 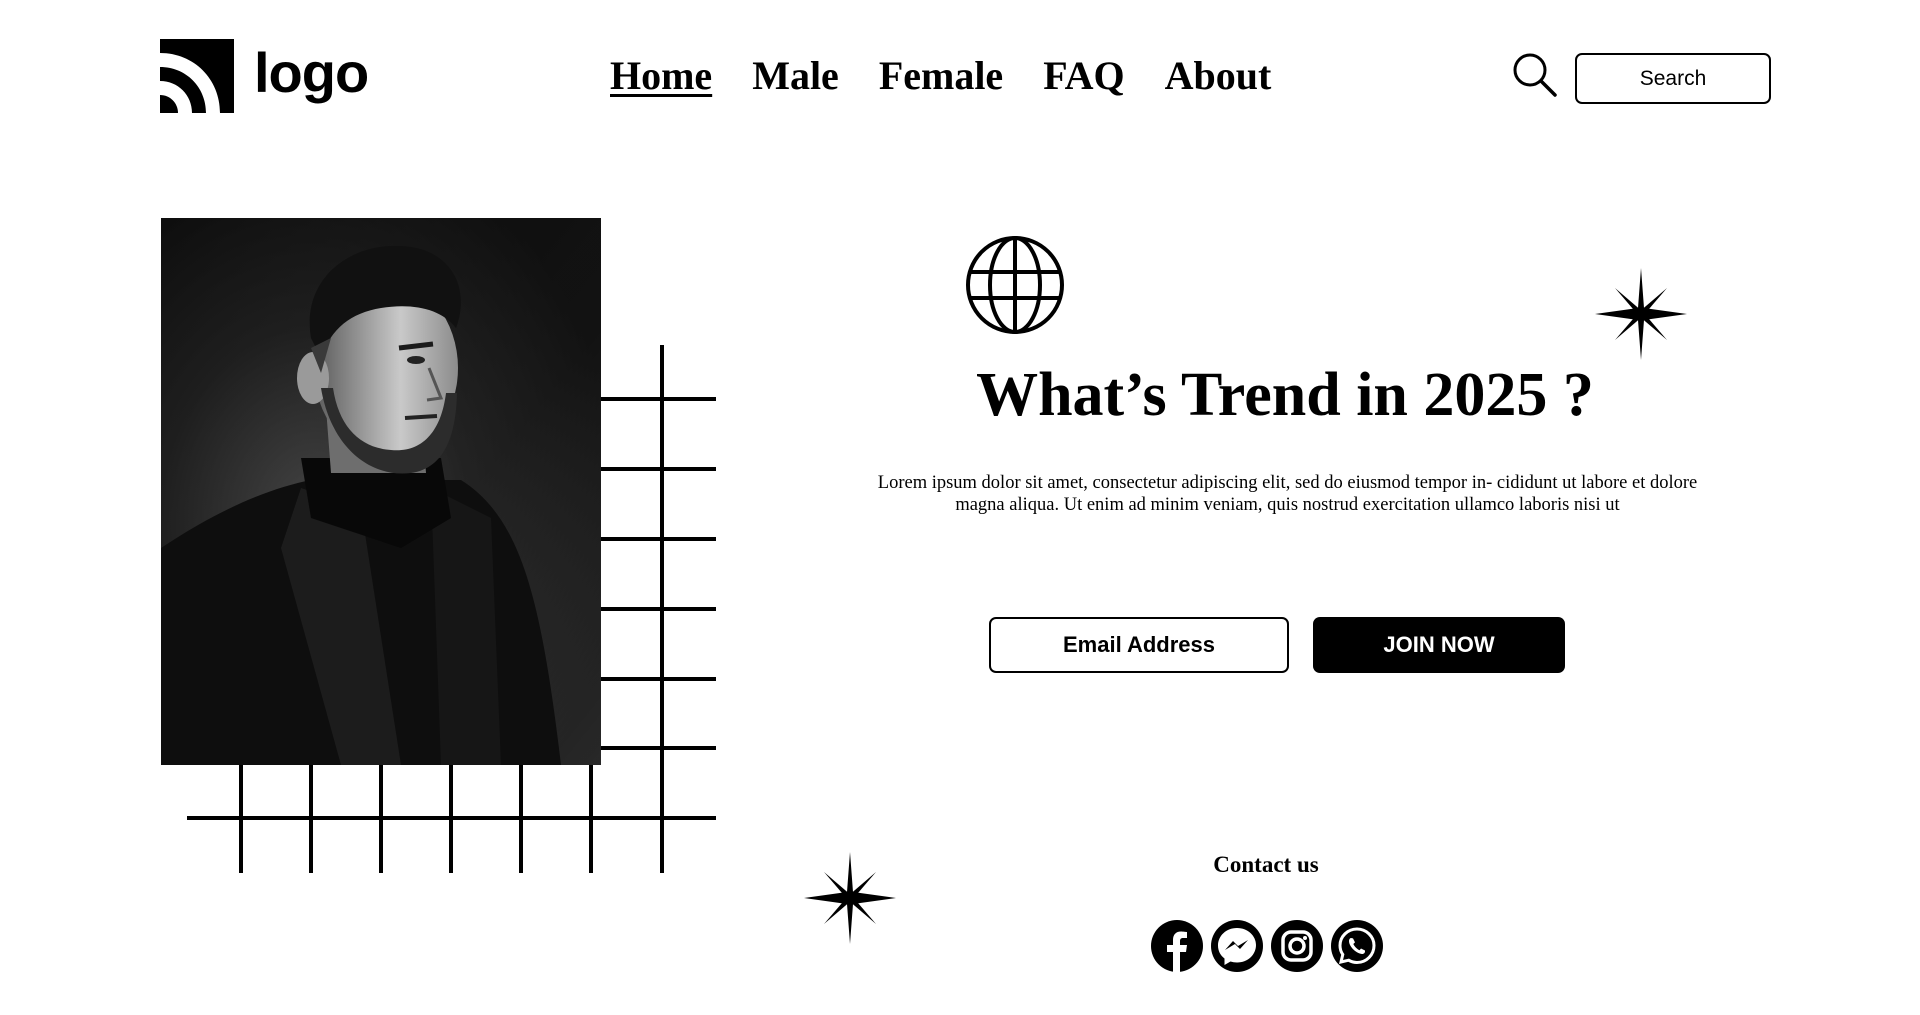 I want to click on hero-headline: What’s Trend in 2025 ?, so click(x=1285, y=395).